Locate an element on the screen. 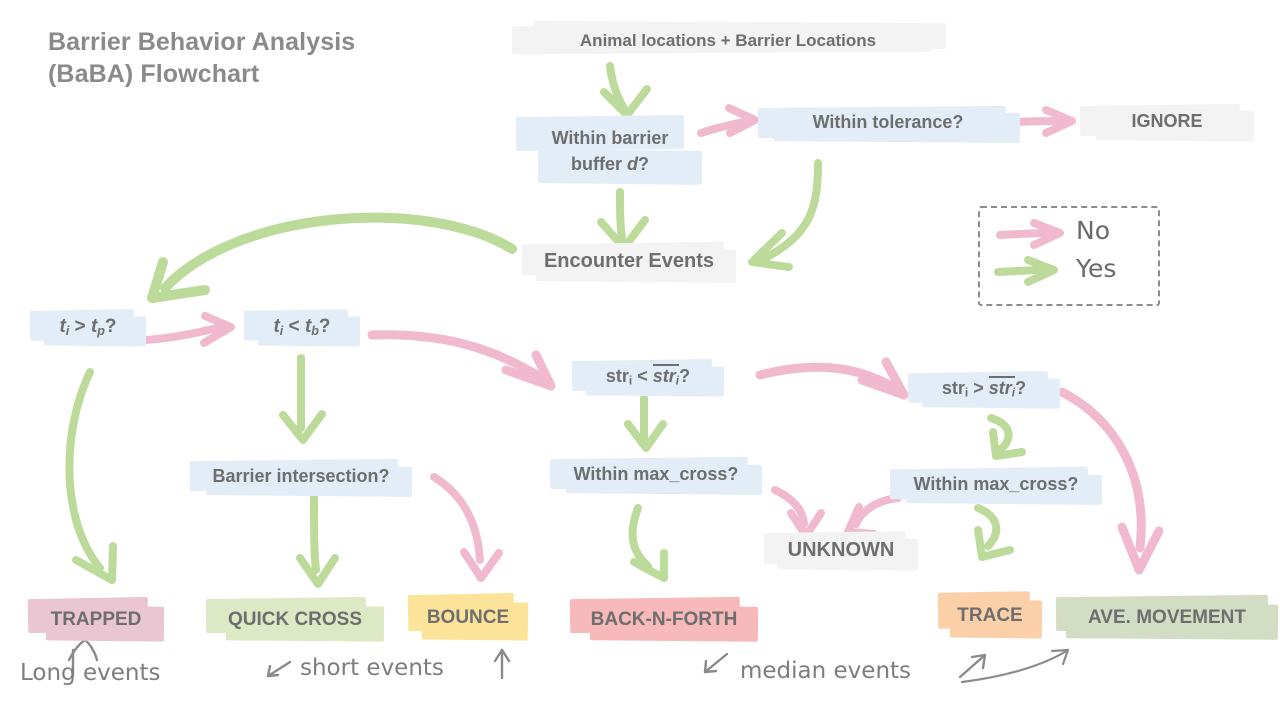  arrow-tlttb-to-strlt is located at coordinates (461, 360).